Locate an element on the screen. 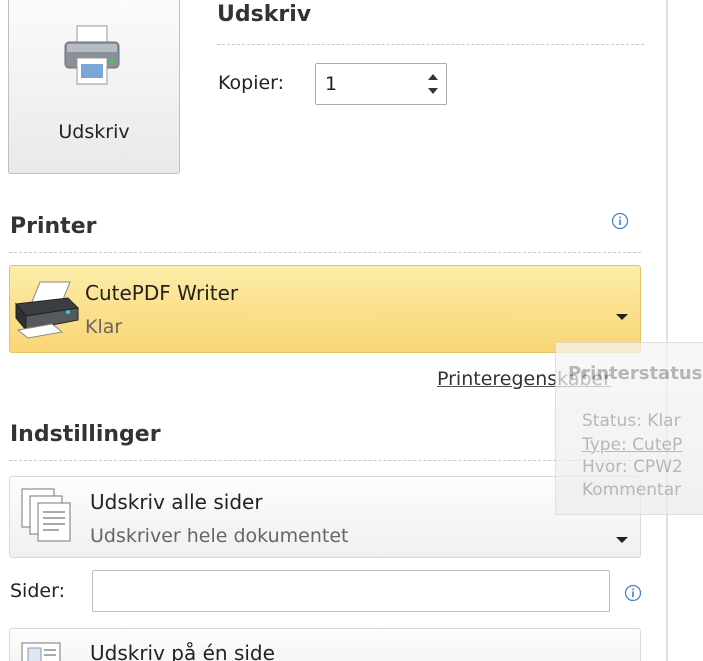 This screenshot has width=703, height=661. print-range-desc: Udskriver hele dokumentet is located at coordinates (219, 536).